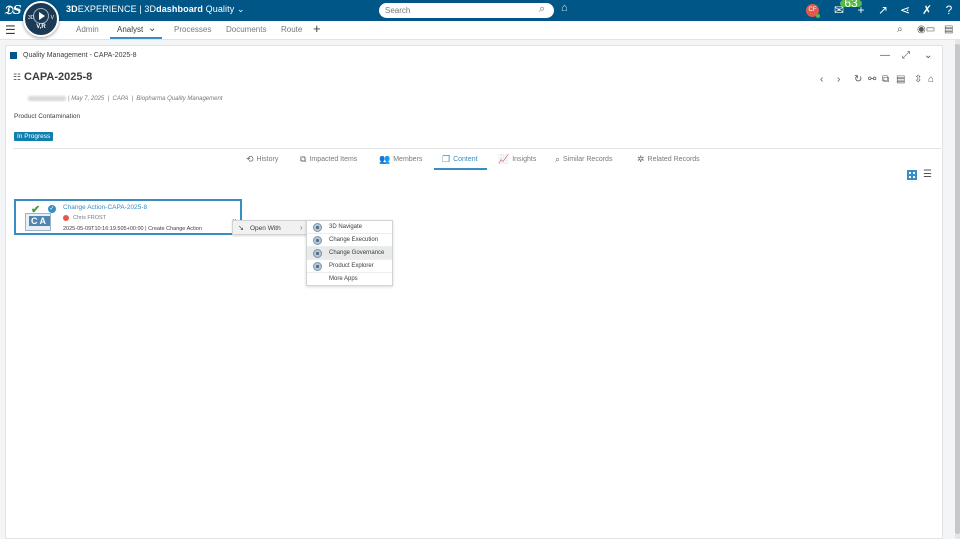 The image size is (960, 539). I want to click on tag-icon: ⌂, so click(564, 8).